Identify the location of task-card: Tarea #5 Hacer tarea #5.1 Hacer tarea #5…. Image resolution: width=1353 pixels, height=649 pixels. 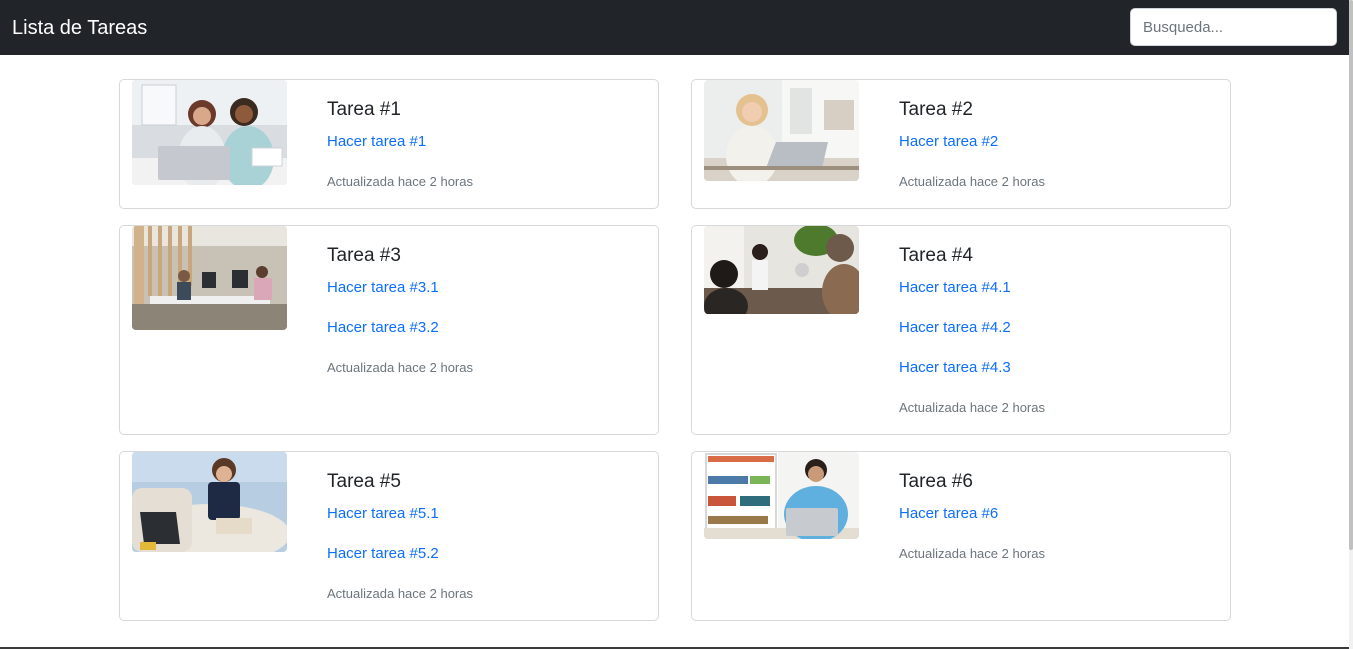
(389, 536).